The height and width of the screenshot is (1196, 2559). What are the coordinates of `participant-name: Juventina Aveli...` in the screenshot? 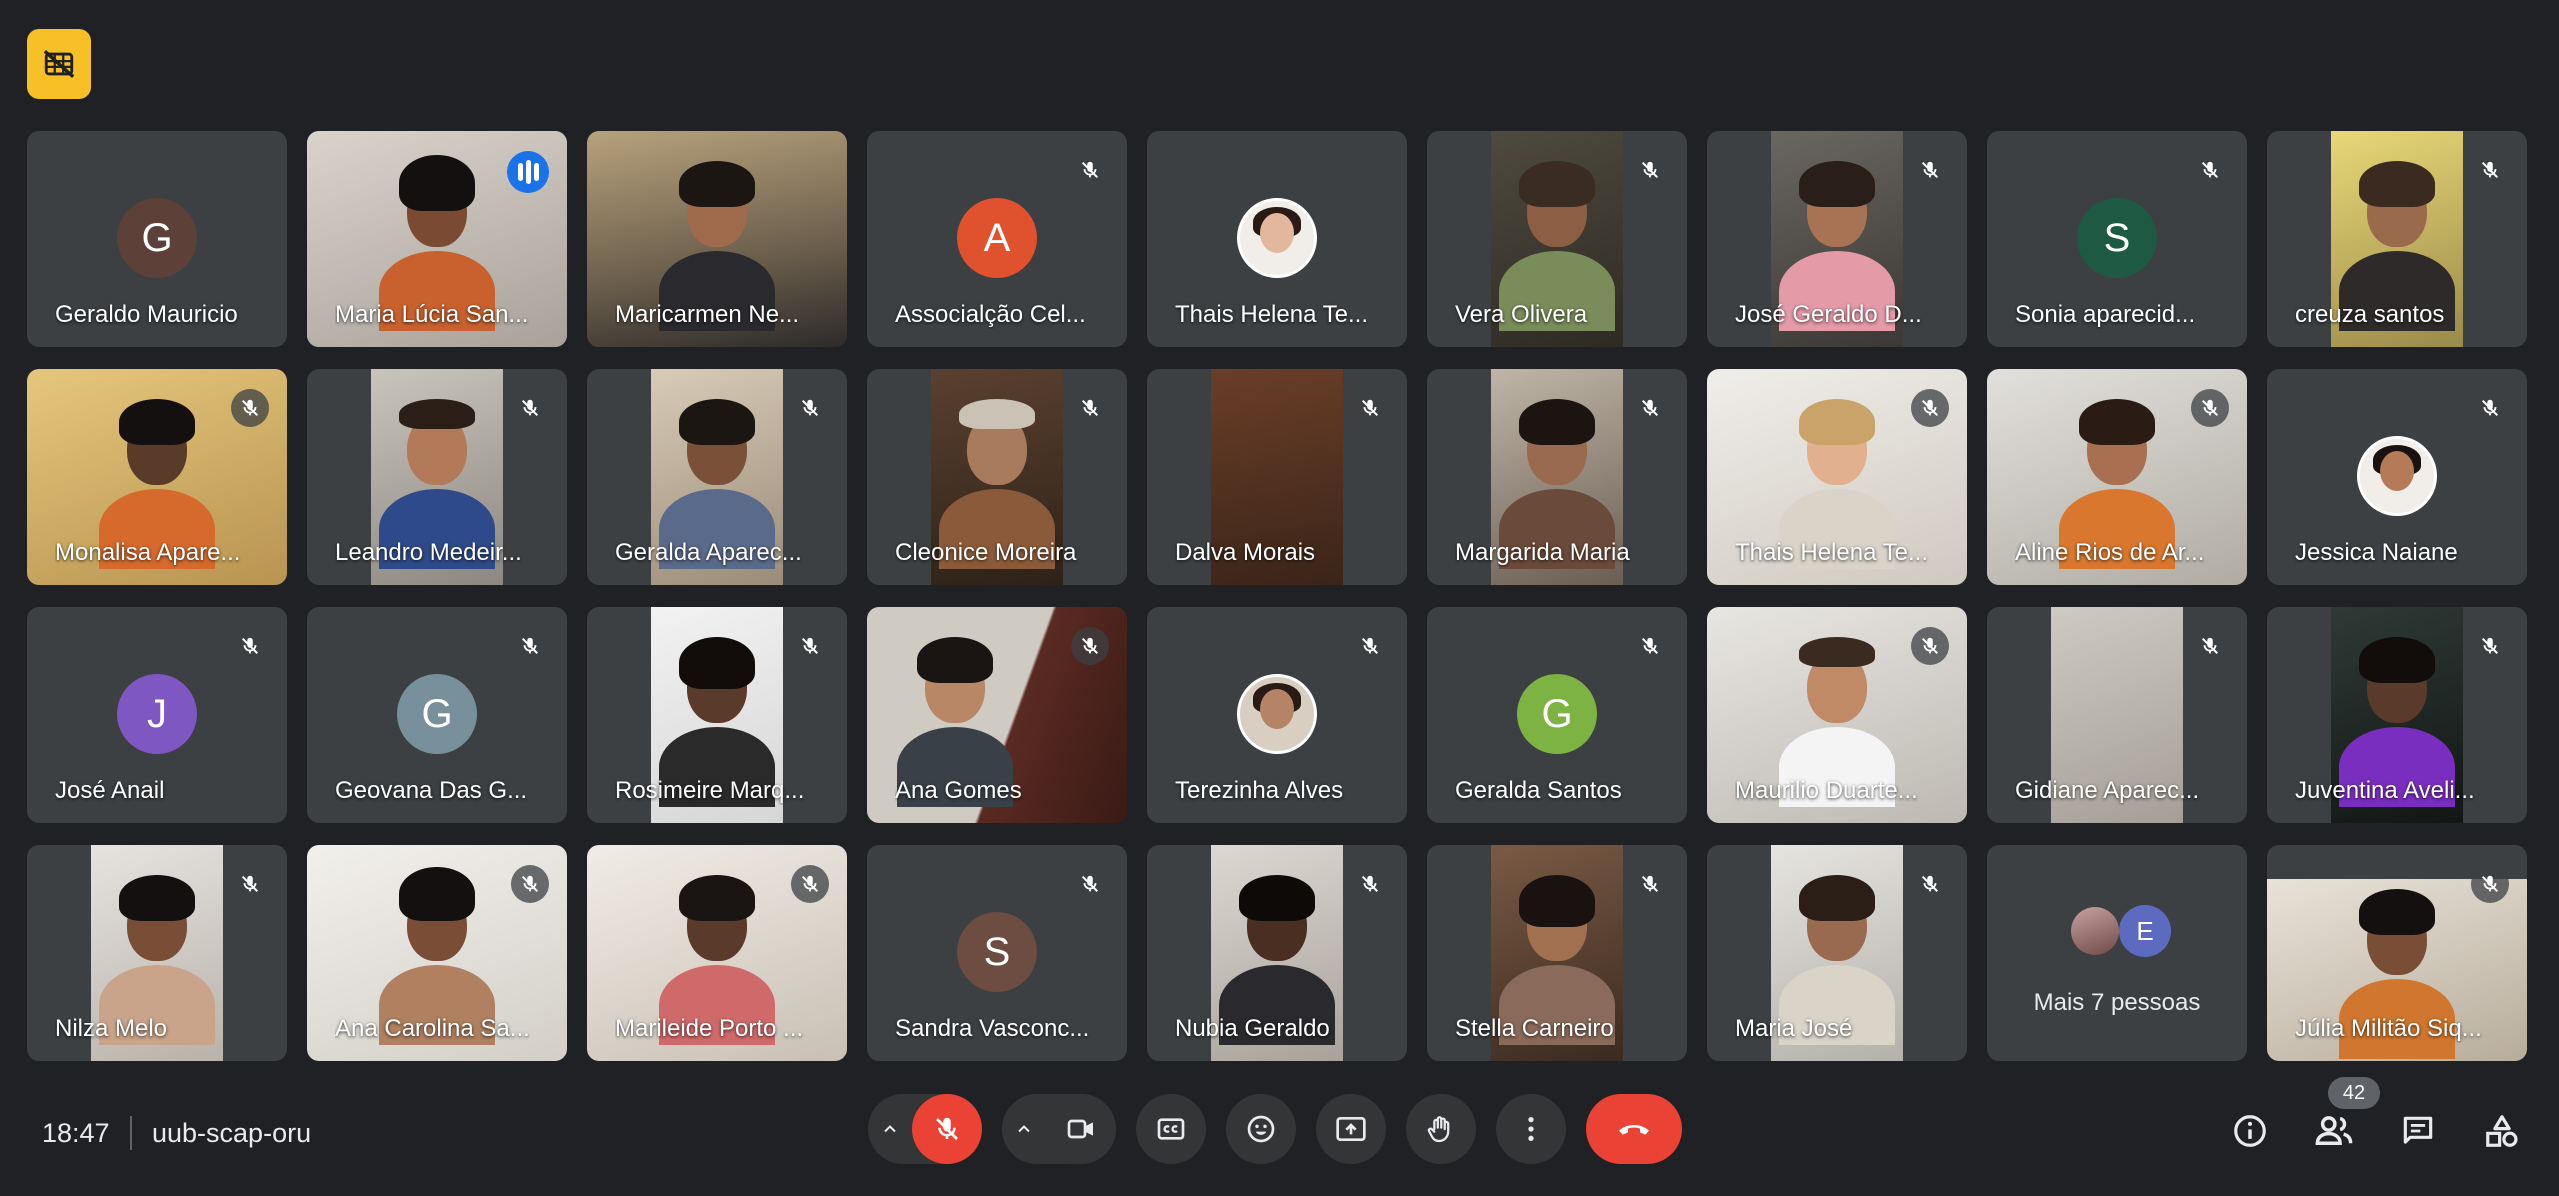 It's located at (2385, 790).